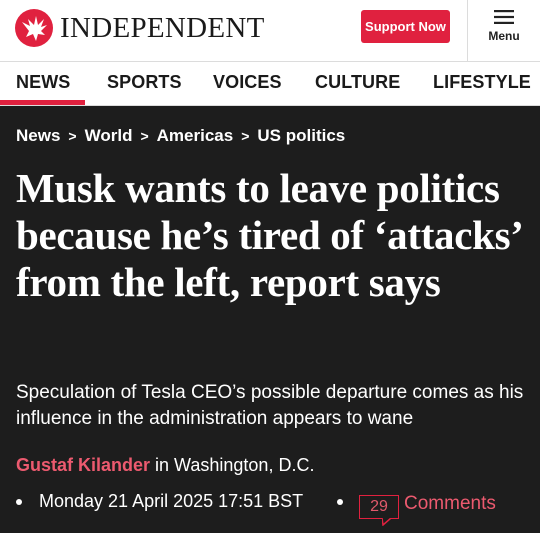  What do you see at coordinates (171, 501) in the screenshot?
I see `publish-date: Monday 21 April 2025 17:51 BST` at bounding box center [171, 501].